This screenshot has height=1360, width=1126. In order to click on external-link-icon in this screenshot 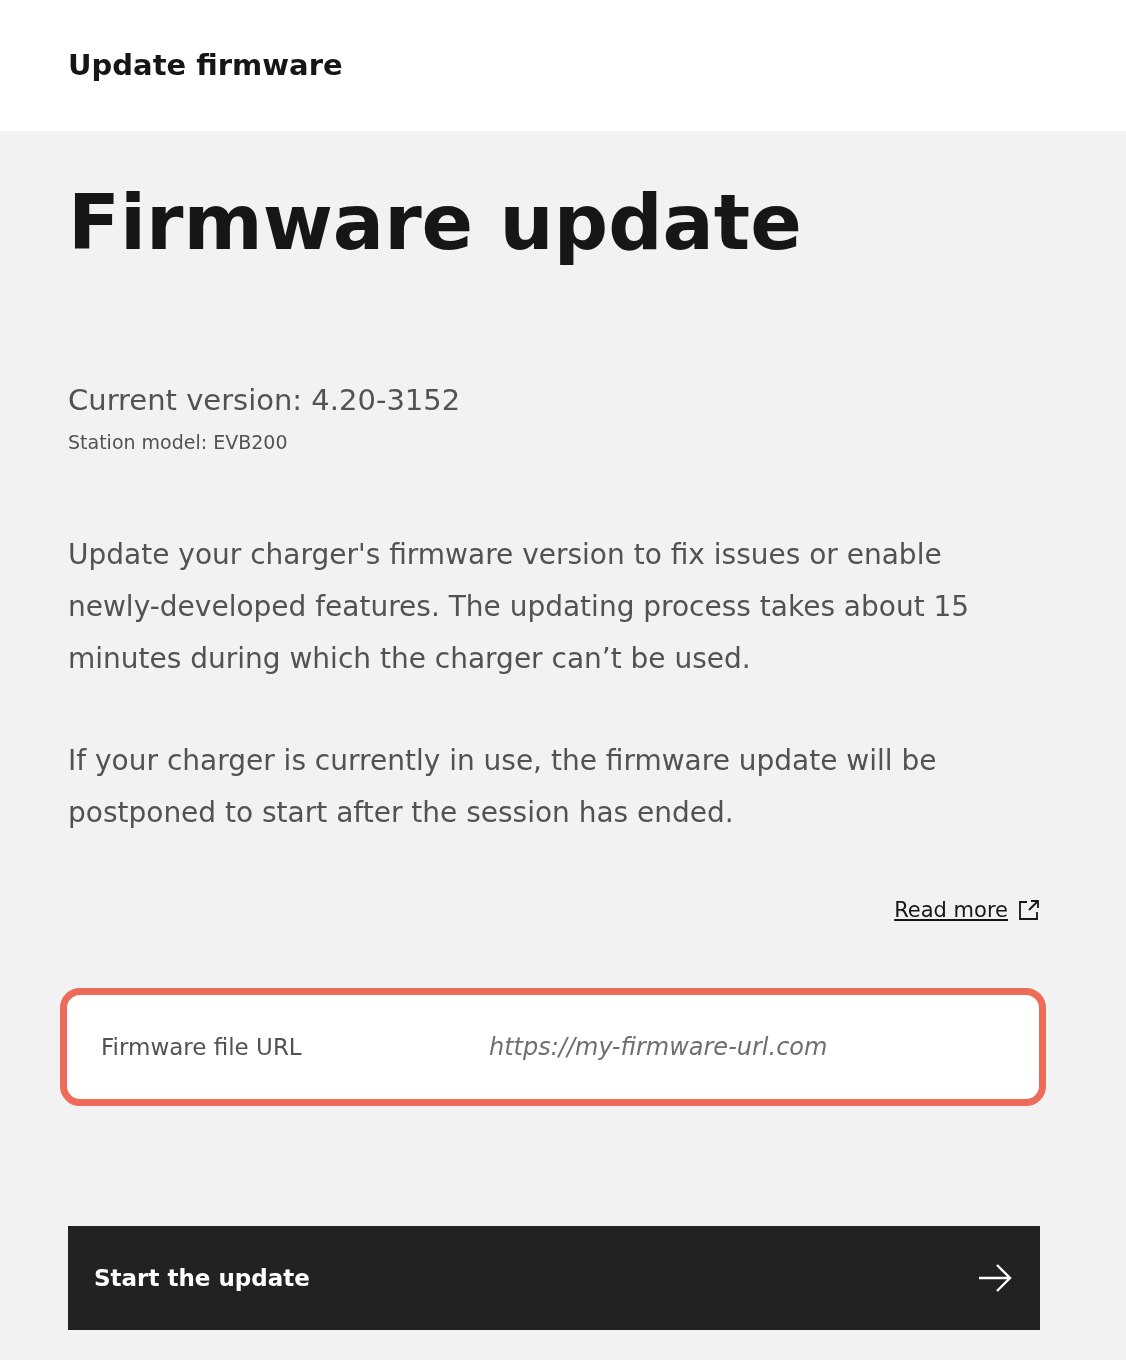, I will do `click(1029, 910)`.